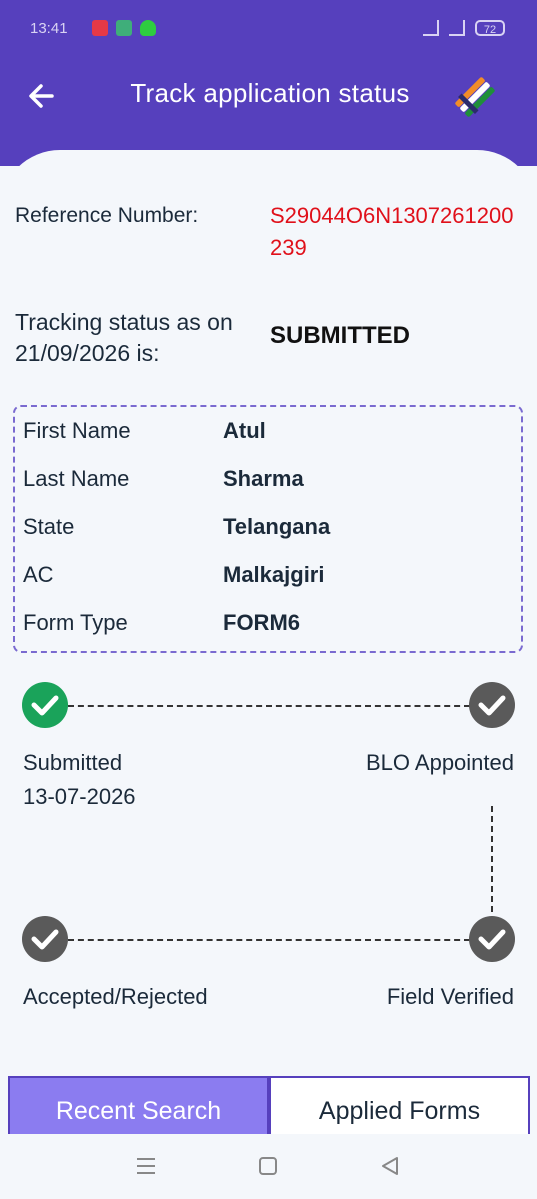  Describe the element at coordinates (268, 433) in the screenshot. I see `detail-row: First Name Atul` at that location.